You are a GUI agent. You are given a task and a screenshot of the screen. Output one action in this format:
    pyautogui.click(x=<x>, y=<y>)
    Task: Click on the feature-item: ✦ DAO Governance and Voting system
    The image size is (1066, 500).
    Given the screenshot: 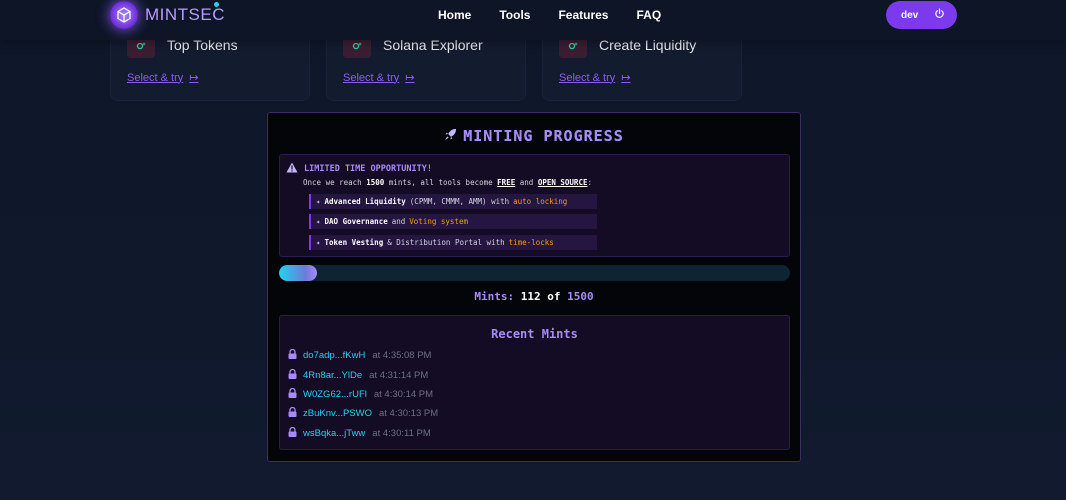 What is the action you would take?
    pyautogui.click(x=453, y=221)
    